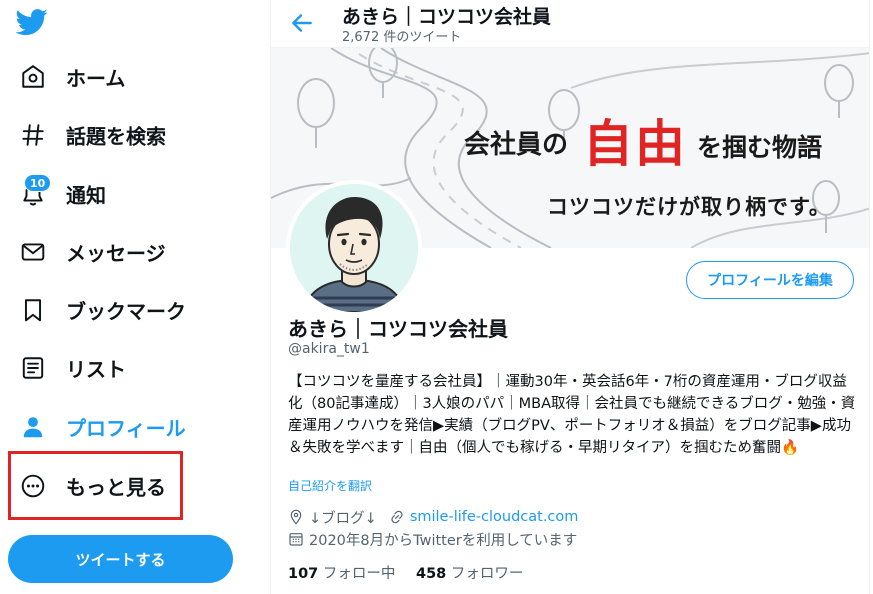 This screenshot has width=873, height=594. Describe the element at coordinates (770, 280) in the screenshot. I see `edit-profile-button: プロフィールを編集` at that location.